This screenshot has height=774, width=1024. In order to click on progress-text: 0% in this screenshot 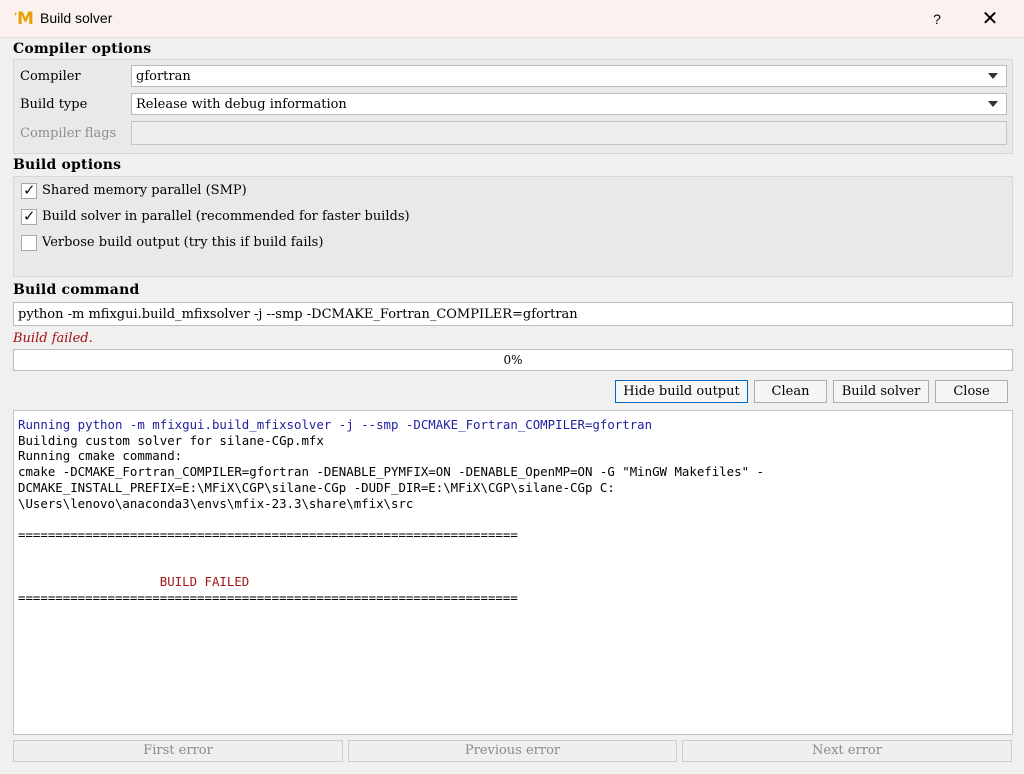, I will do `click(513, 360)`.